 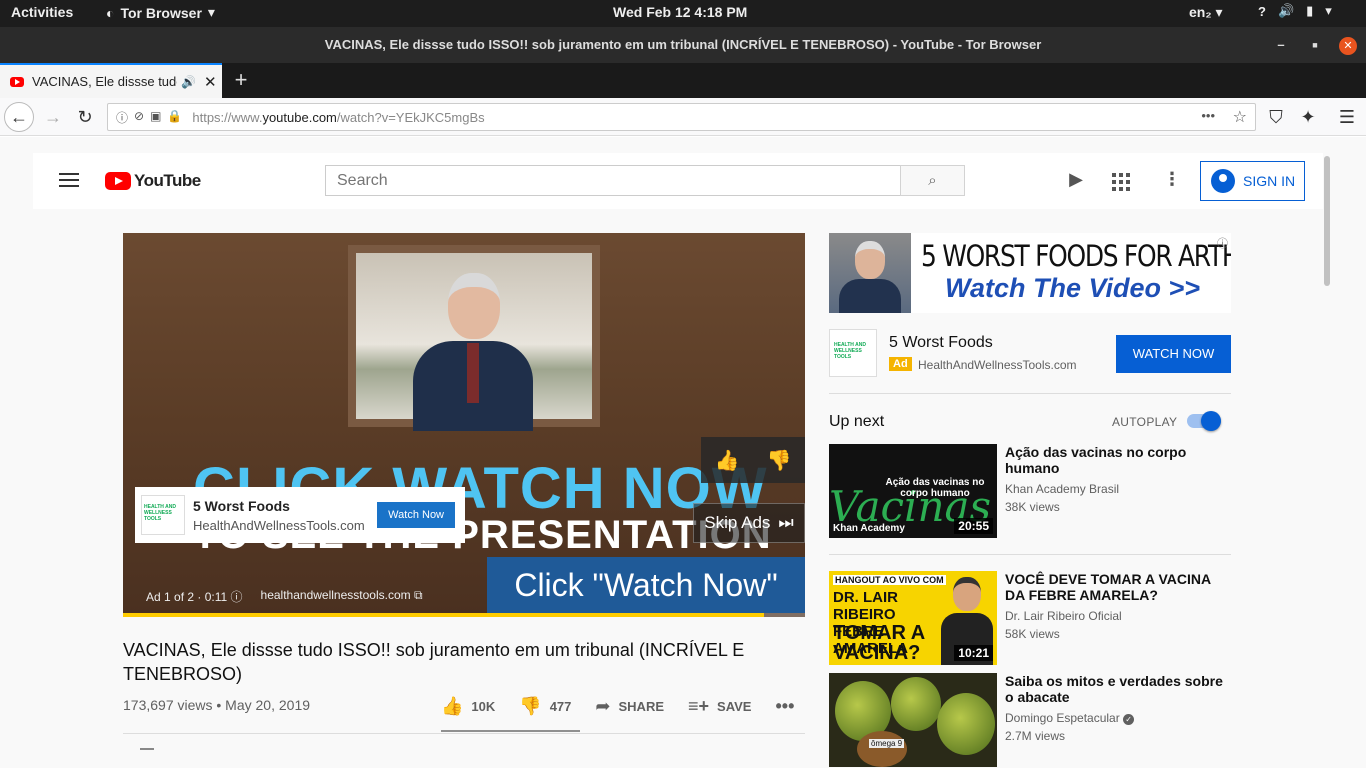 What do you see at coordinates (1295, 11) in the screenshot?
I see `system-tray: ? 🔊 ▮ ▾` at bounding box center [1295, 11].